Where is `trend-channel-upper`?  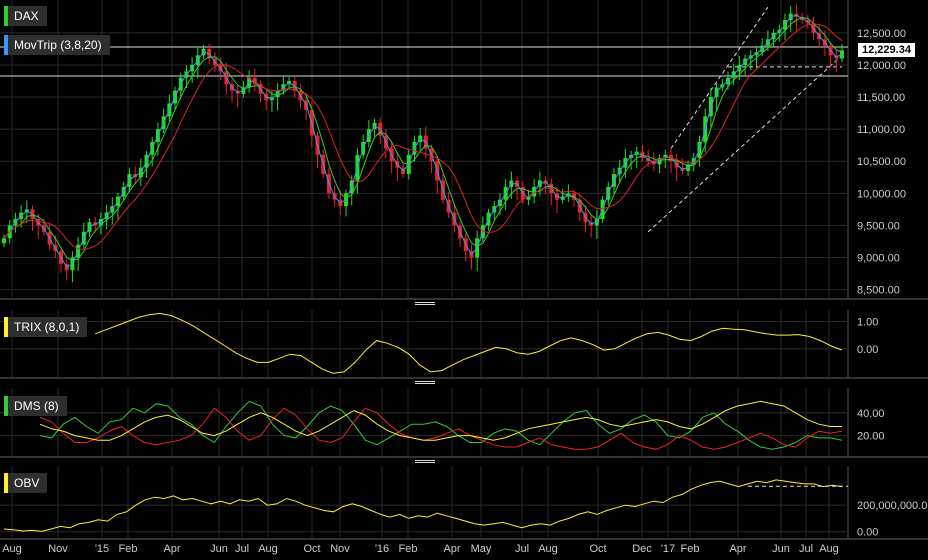 trend-channel-upper is located at coordinates (719, 77).